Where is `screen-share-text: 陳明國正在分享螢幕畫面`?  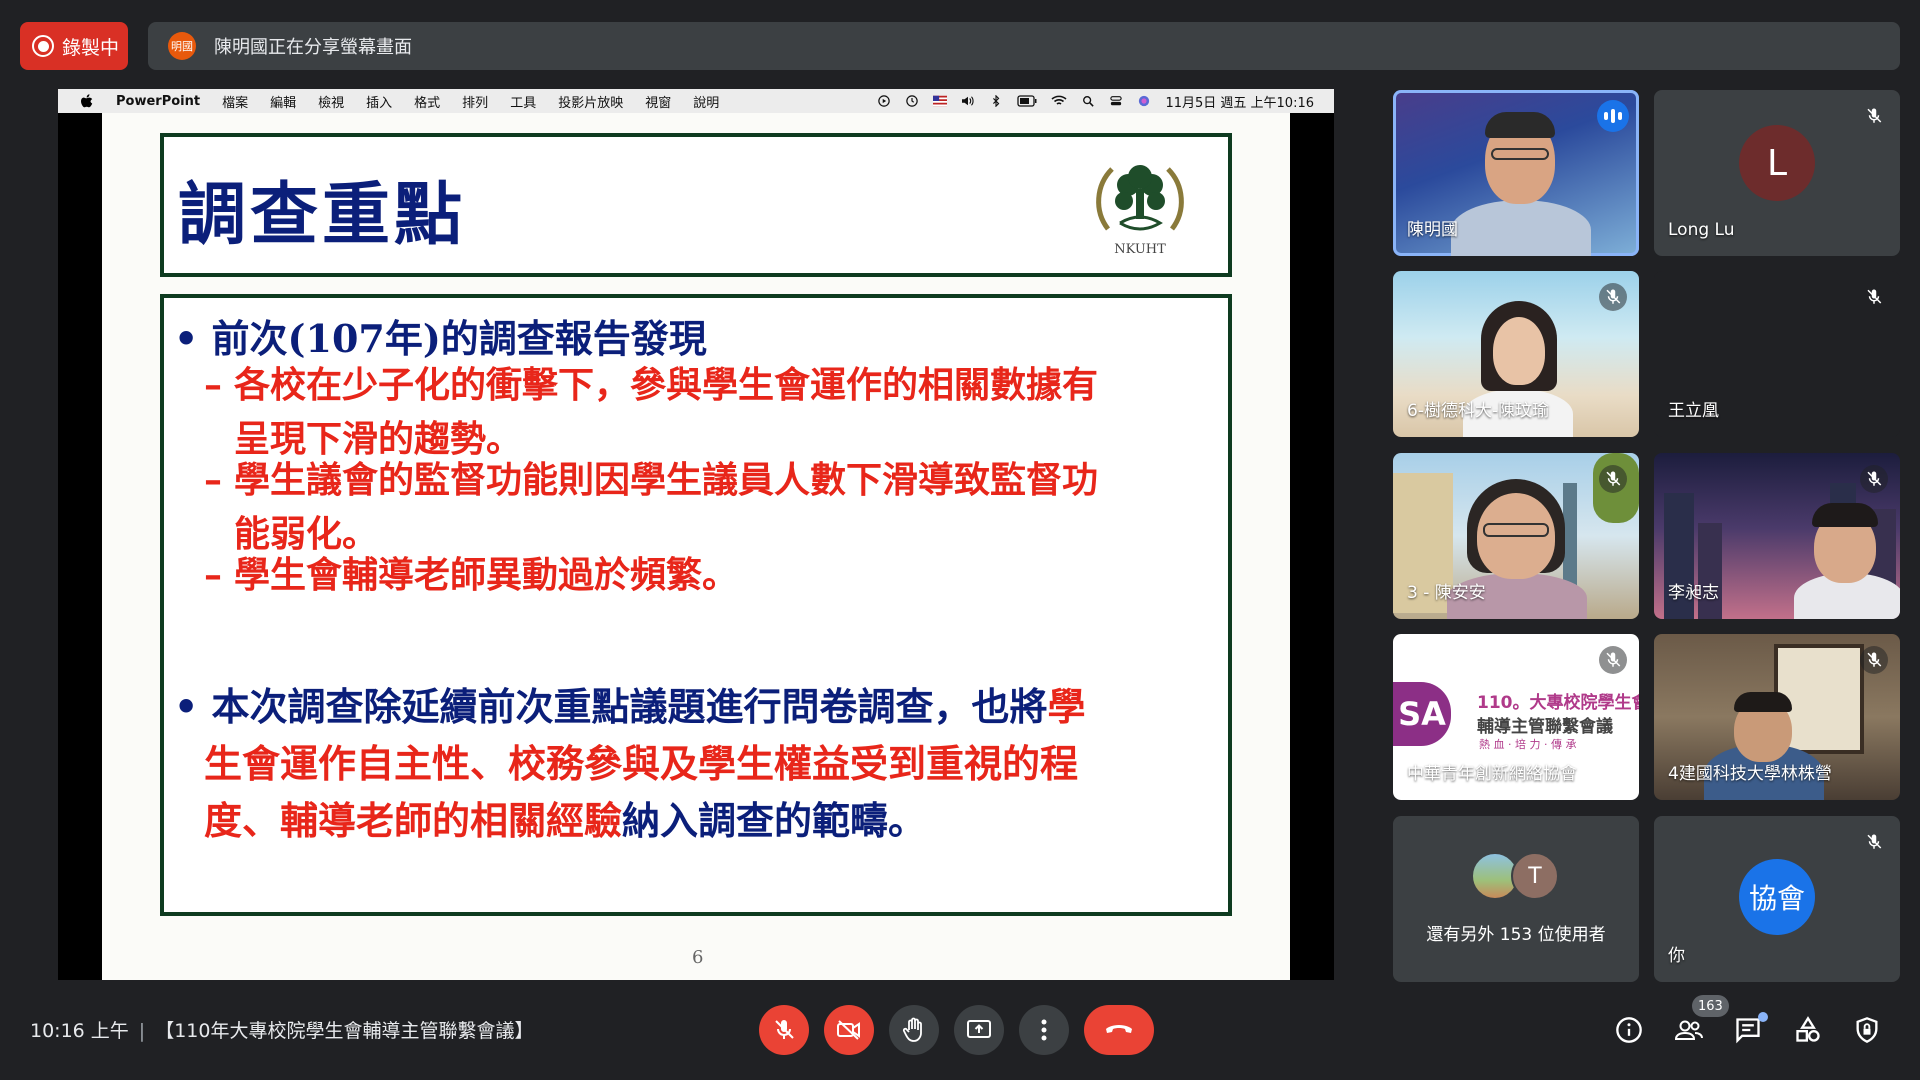 screen-share-text: 陳明國正在分享螢幕畫面 is located at coordinates (313, 47).